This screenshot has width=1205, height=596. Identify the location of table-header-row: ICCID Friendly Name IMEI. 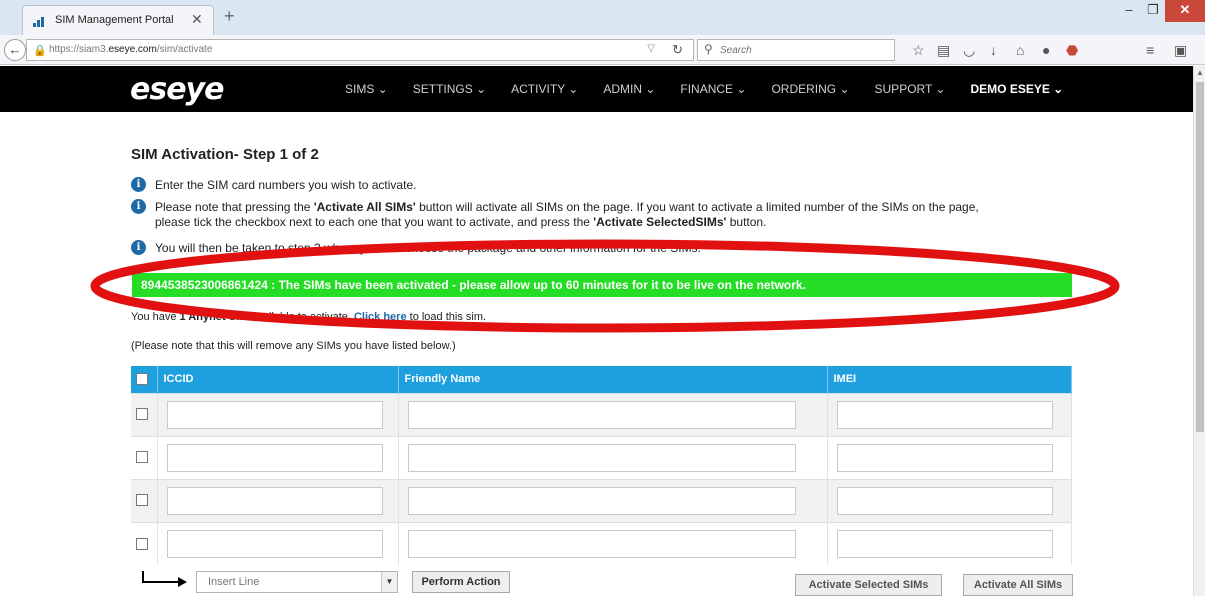
(601, 379).